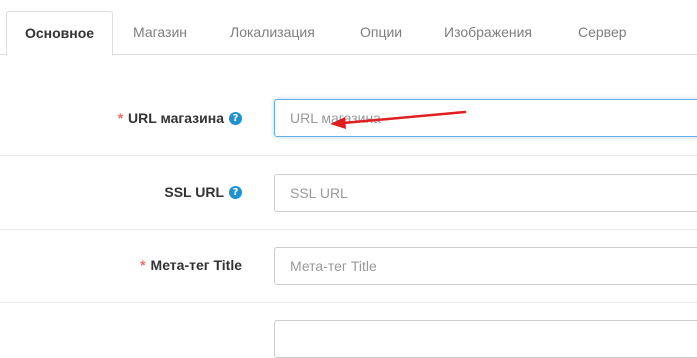 This screenshot has height=358, width=697. I want to click on tab-options: Опции, so click(381, 33).